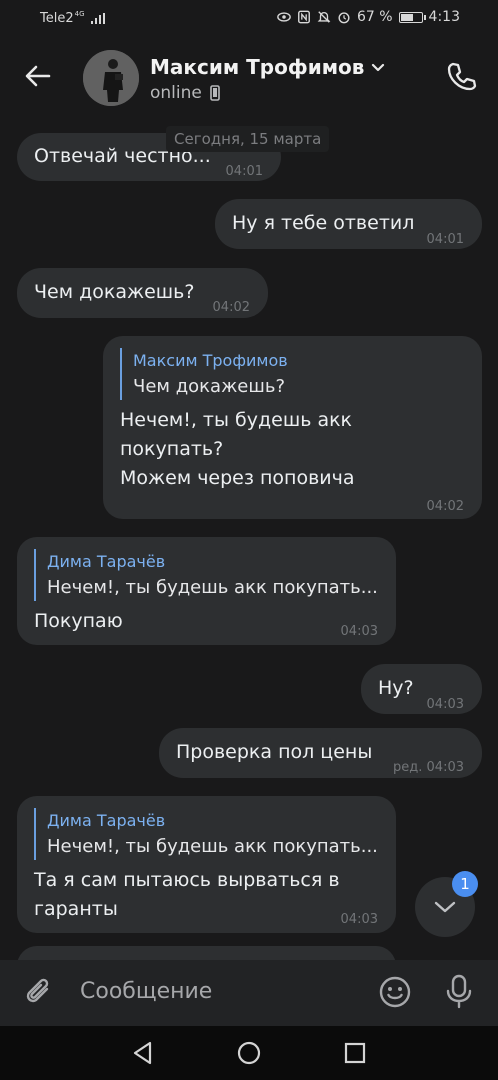 The image size is (498, 1080). Describe the element at coordinates (395, 992) in the screenshot. I see `emoji-icon` at that location.